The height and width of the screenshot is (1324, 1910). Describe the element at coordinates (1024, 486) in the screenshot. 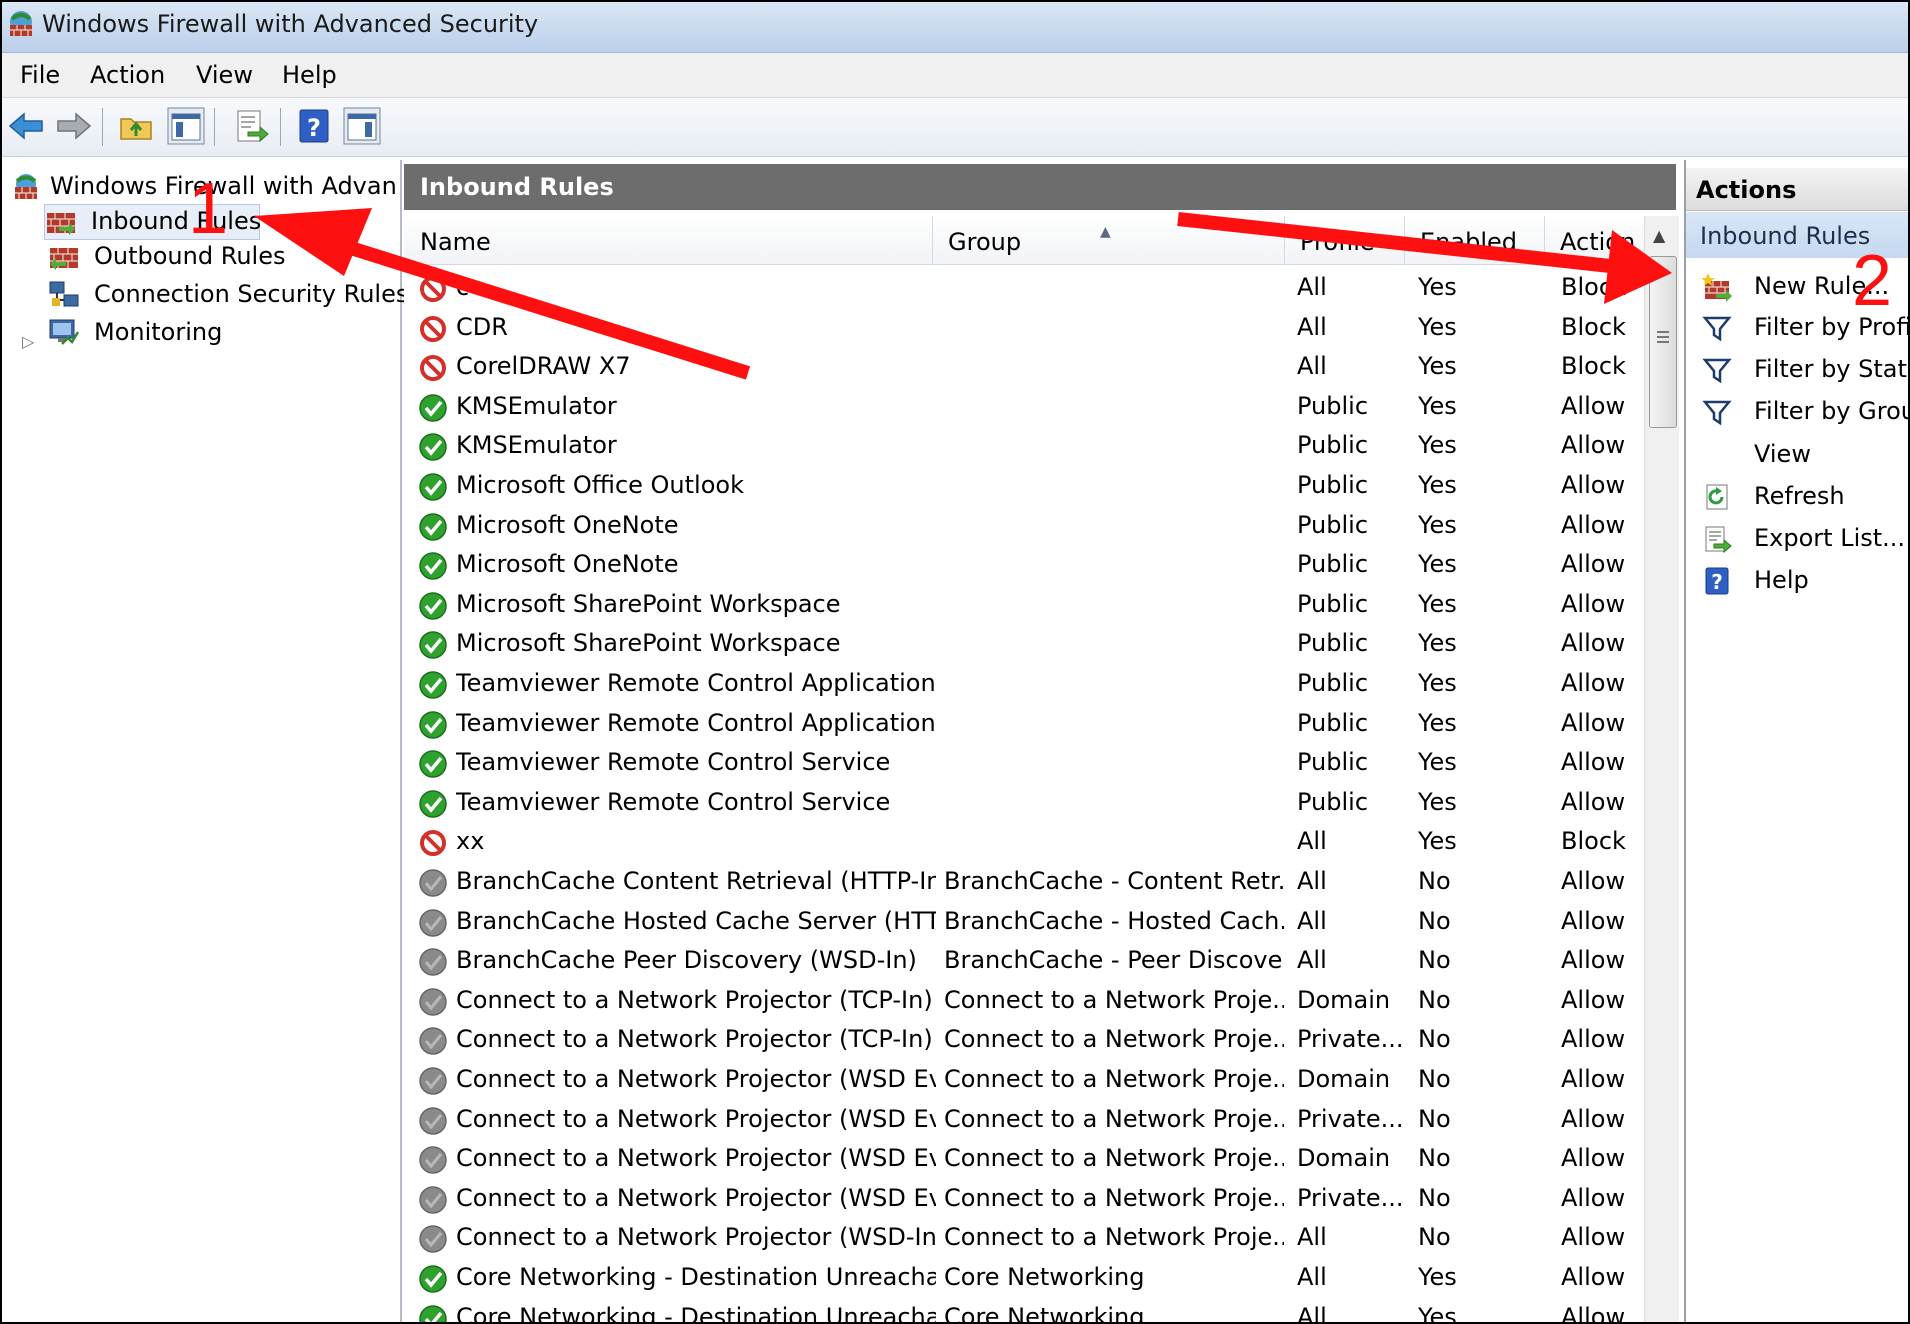

I see `table-row: Microsoft Office Outlook Public Yes Allow` at that location.